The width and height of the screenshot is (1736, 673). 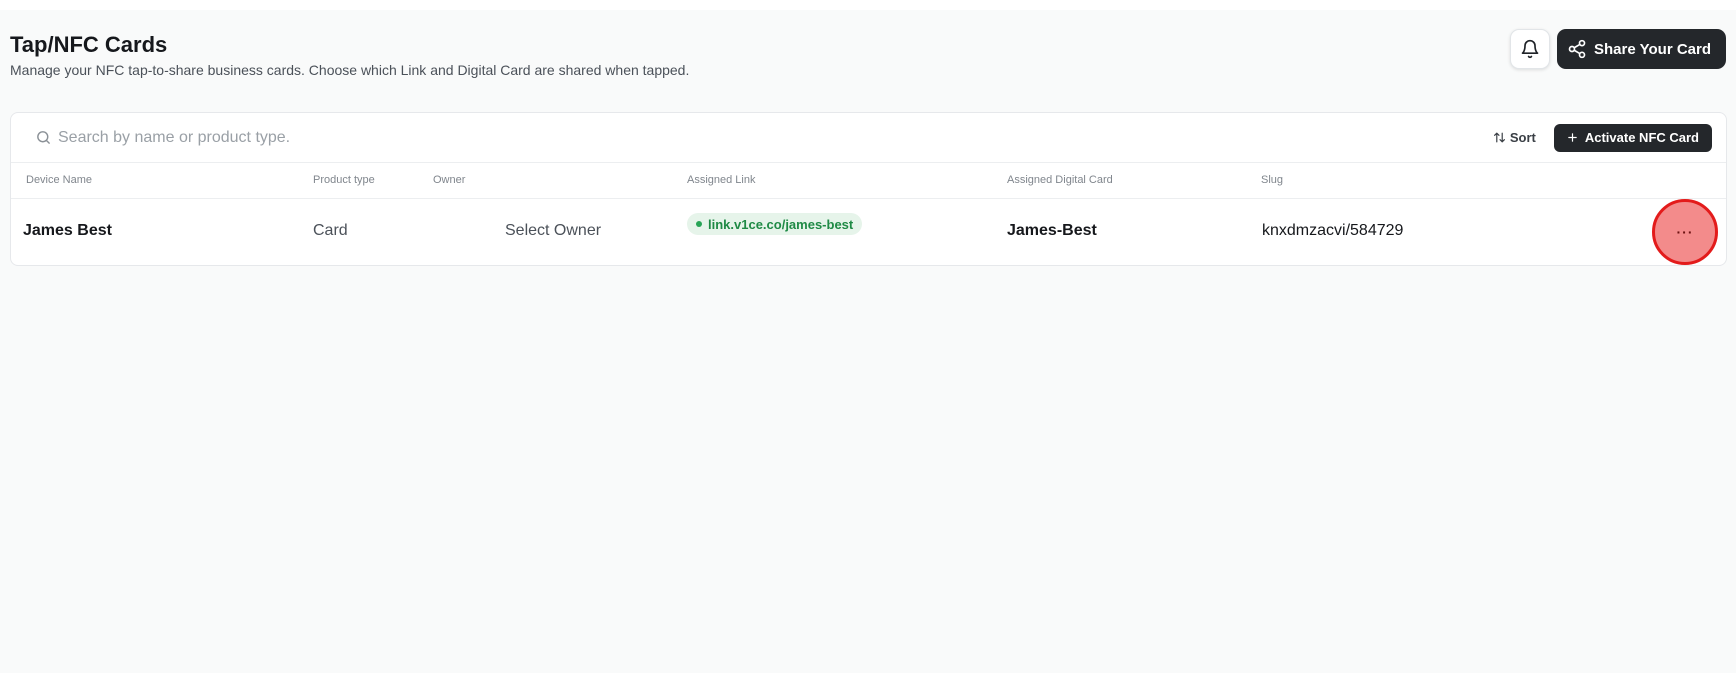 I want to click on assigned-link-badge: link.v1ce.co/james-best, so click(x=775, y=224).